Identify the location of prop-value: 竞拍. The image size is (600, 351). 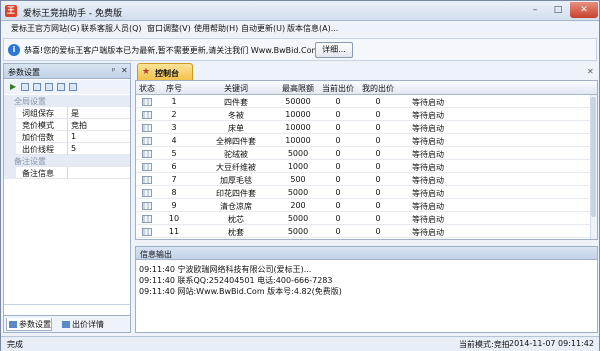
(79, 125).